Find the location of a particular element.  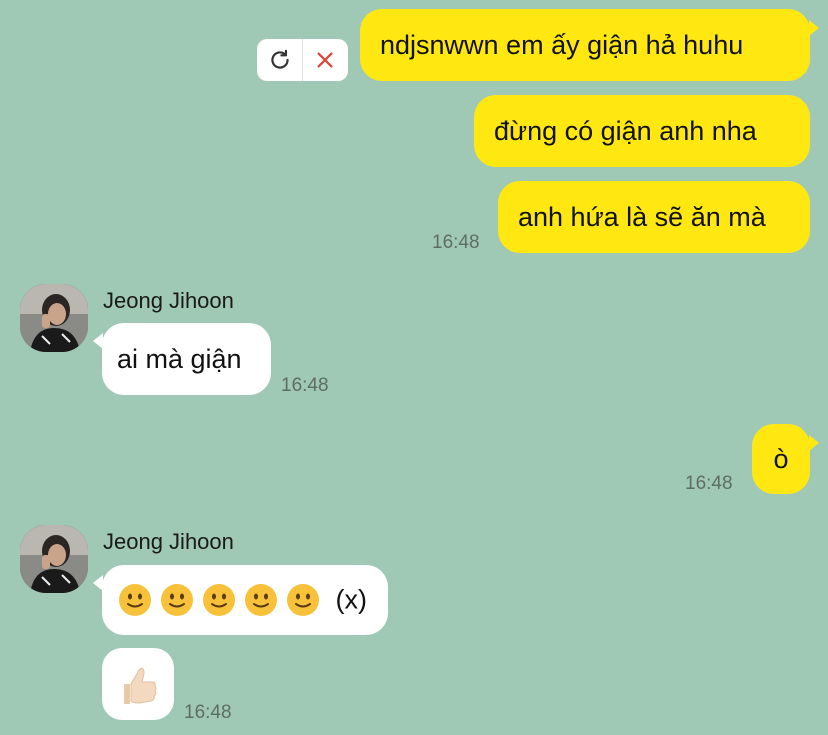

close-icon is located at coordinates (325, 60).